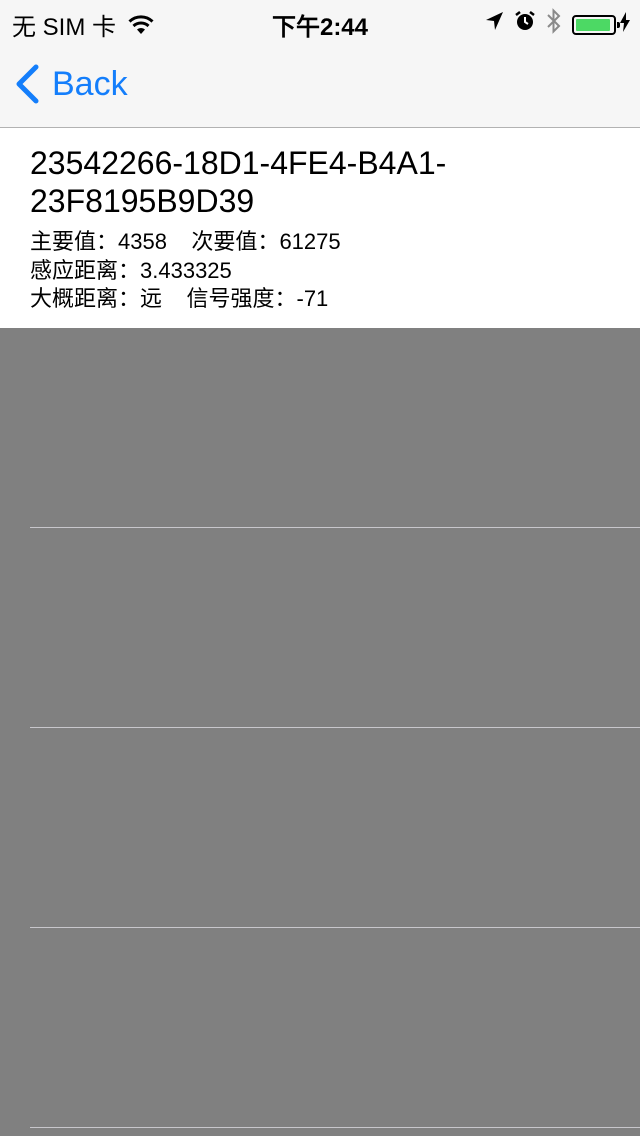 The height and width of the screenshot is (1136, 640). What do you see at coordinates (312, 298) in the screenshot?
I see `rssi-value: -71` at bounding box center [312, 298].